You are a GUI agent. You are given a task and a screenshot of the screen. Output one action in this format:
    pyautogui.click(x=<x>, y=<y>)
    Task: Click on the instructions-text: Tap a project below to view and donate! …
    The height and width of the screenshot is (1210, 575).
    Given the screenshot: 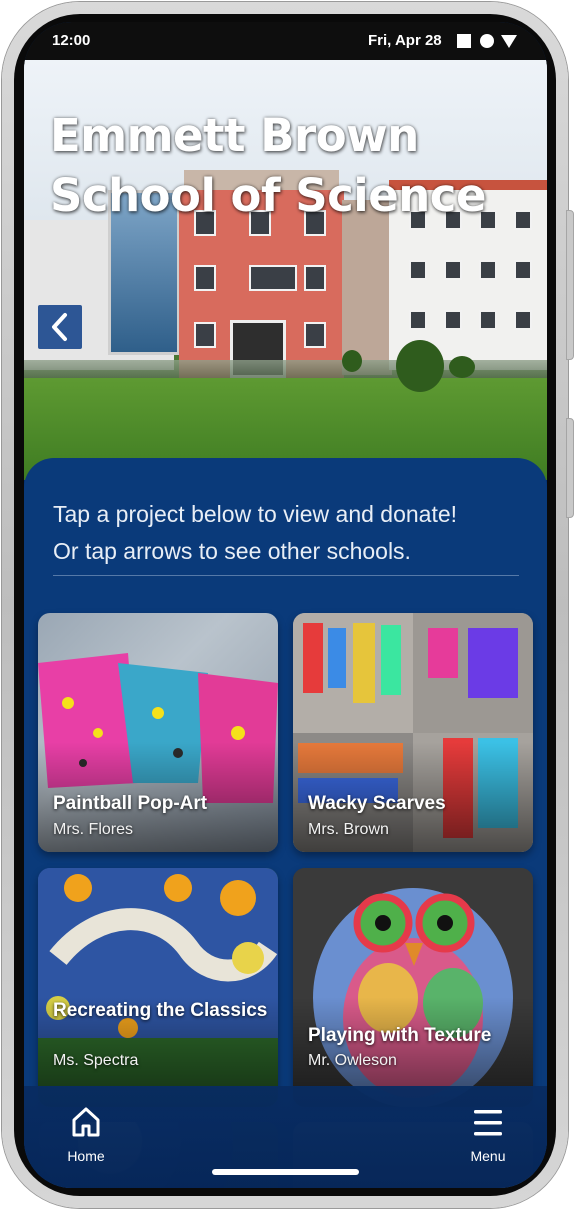 What is the action you would take?
    pyautogui.click(x=255, y=532)
    